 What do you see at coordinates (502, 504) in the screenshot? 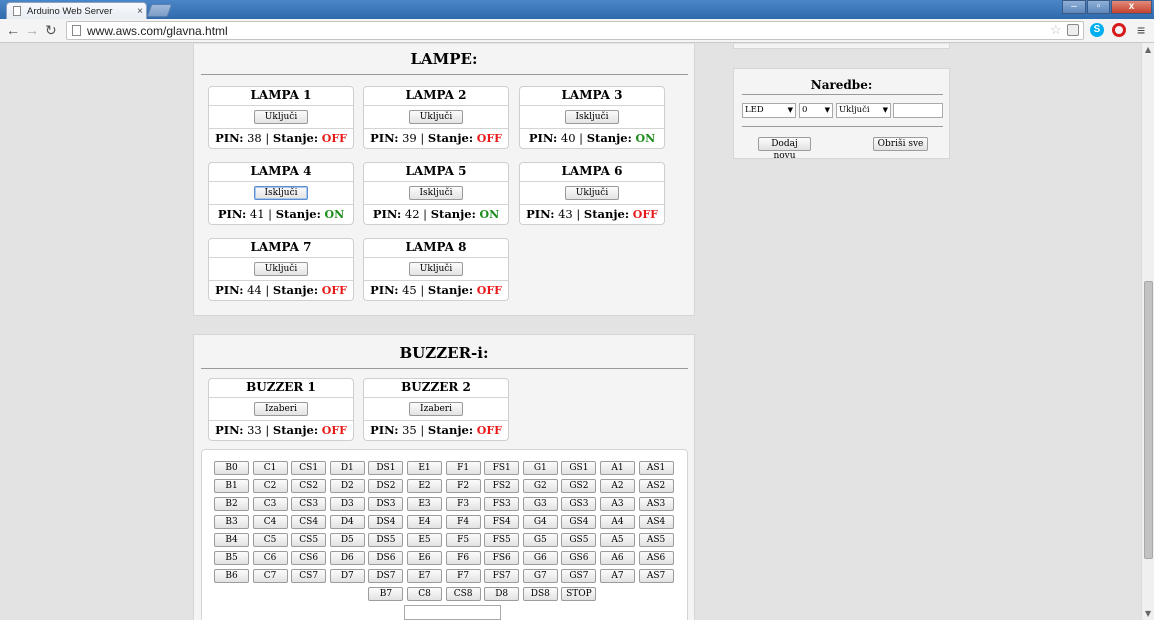
I see `note-button: FS3` at bounding box center [502, 504].